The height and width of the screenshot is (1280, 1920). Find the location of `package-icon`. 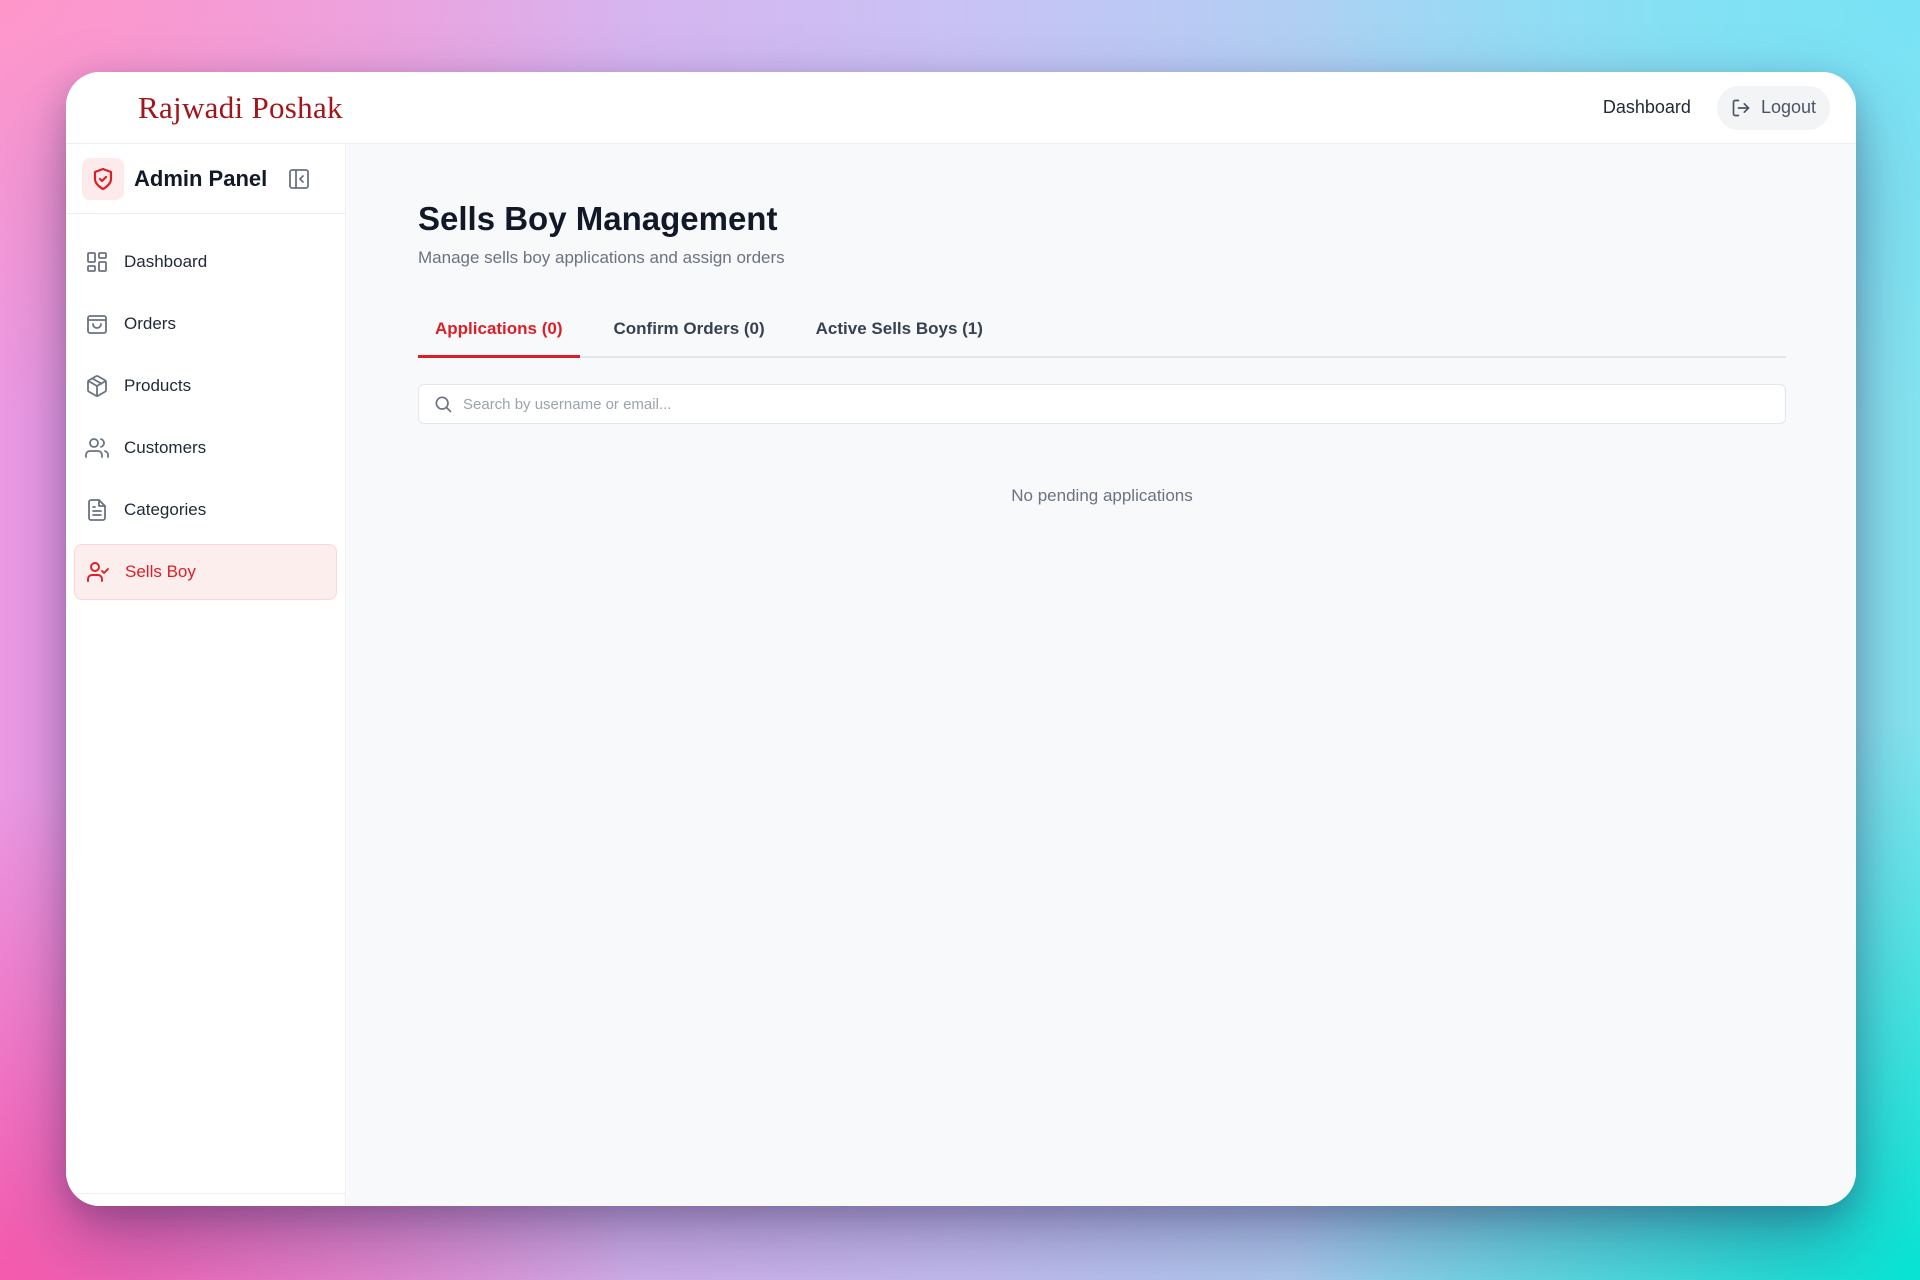

package-icon is located at coordinates (97, 386).